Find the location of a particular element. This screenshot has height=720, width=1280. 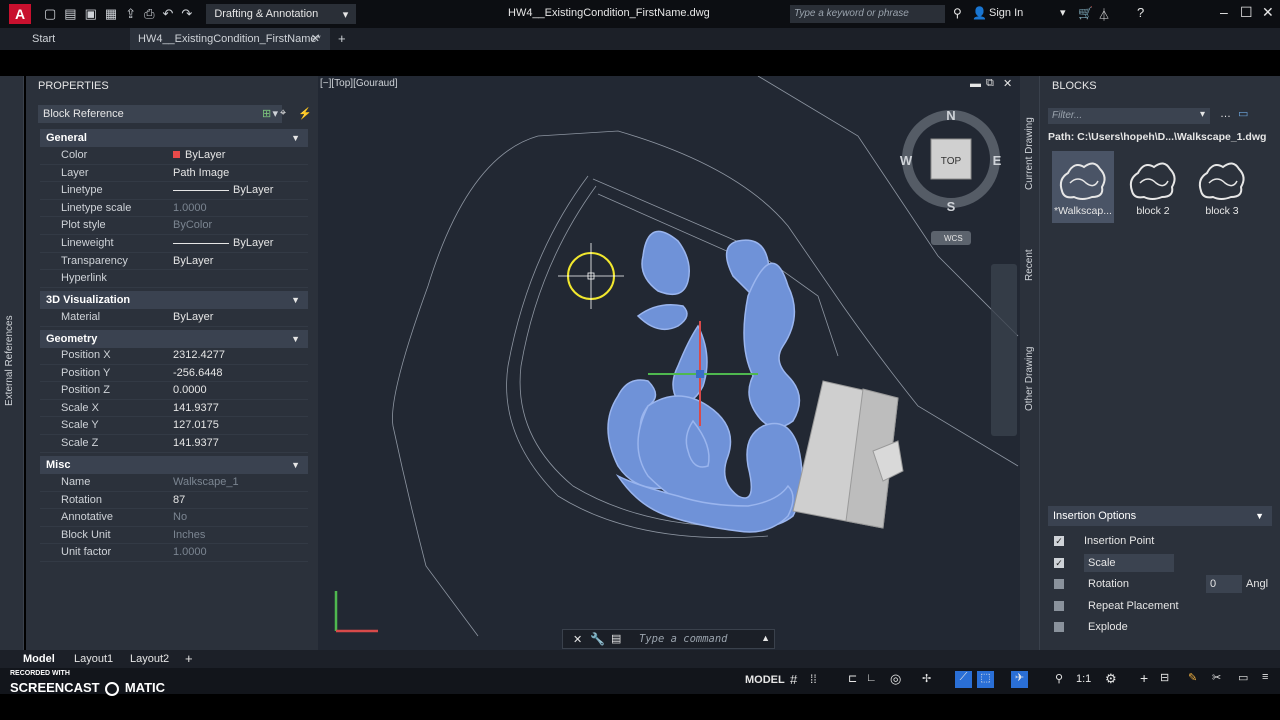

rotation-input: 0 is located at coordinates (1224, 584).